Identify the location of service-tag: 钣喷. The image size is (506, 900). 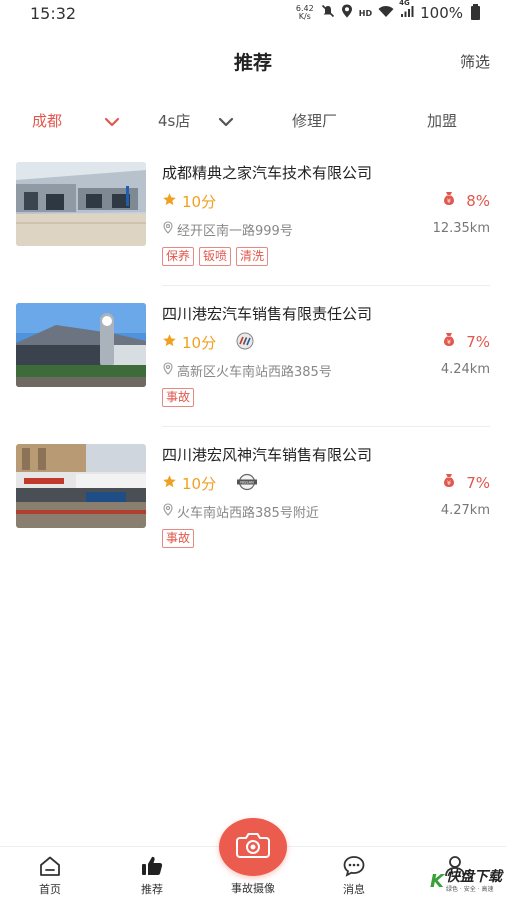
(215, 256).